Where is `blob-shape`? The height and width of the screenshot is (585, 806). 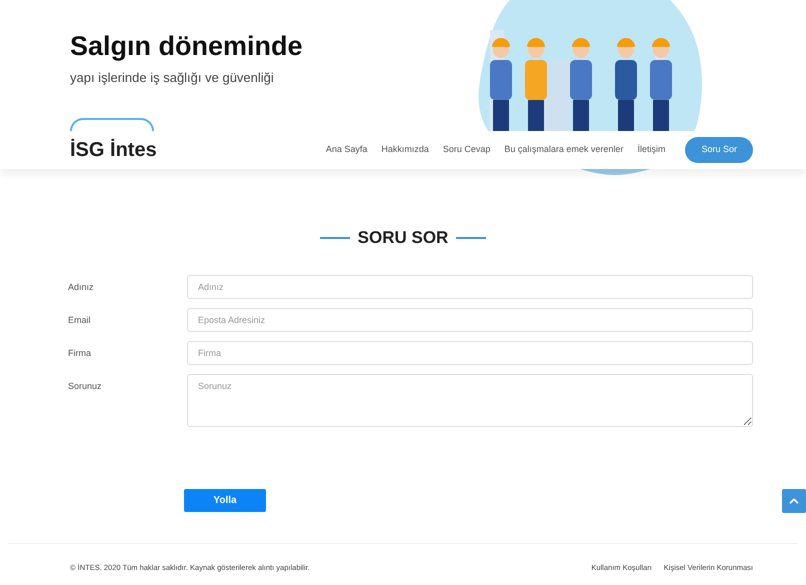 blob-shape is located at coordinates (615, 172).